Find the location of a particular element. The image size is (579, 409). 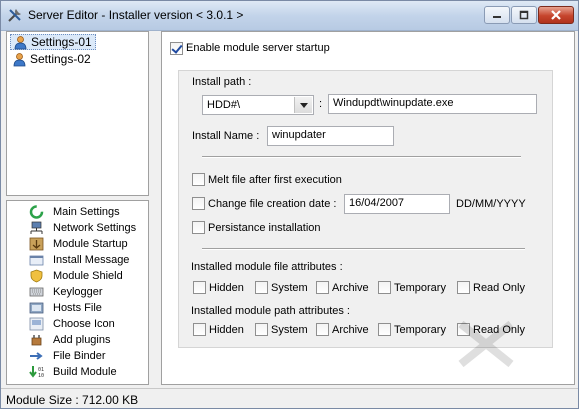

path-attributes-title: Installed module path attributes : is located at coordinates (270, 311).